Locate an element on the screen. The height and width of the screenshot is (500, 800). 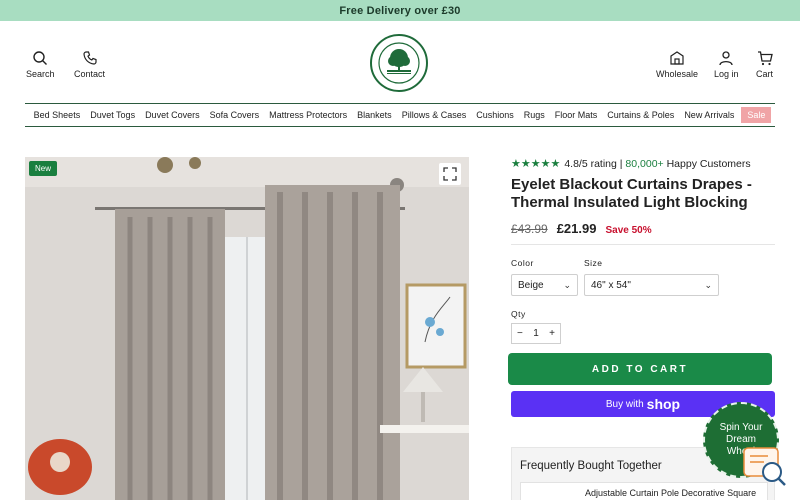
cart-button: Cart is located at coordinates (764, 64).